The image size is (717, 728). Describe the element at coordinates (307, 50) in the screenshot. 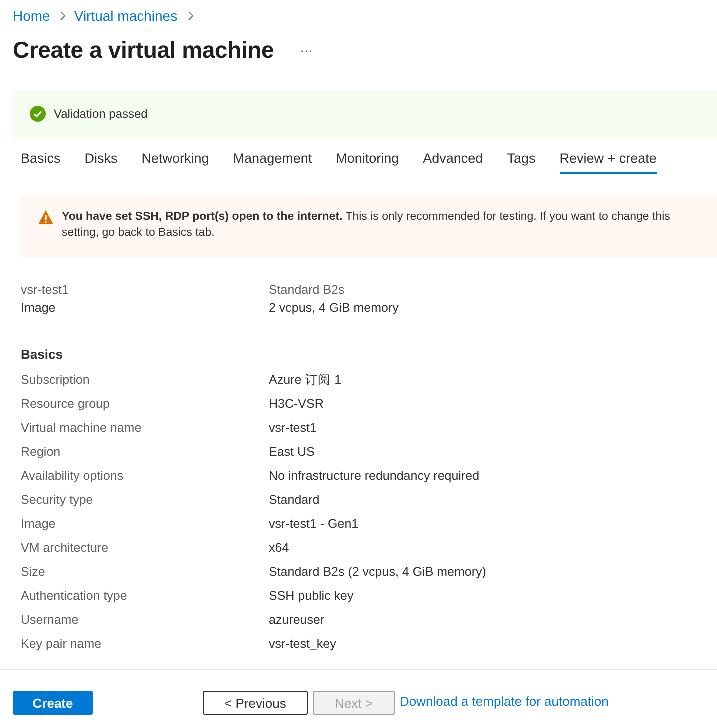

I see `more-button: ···` at that location.